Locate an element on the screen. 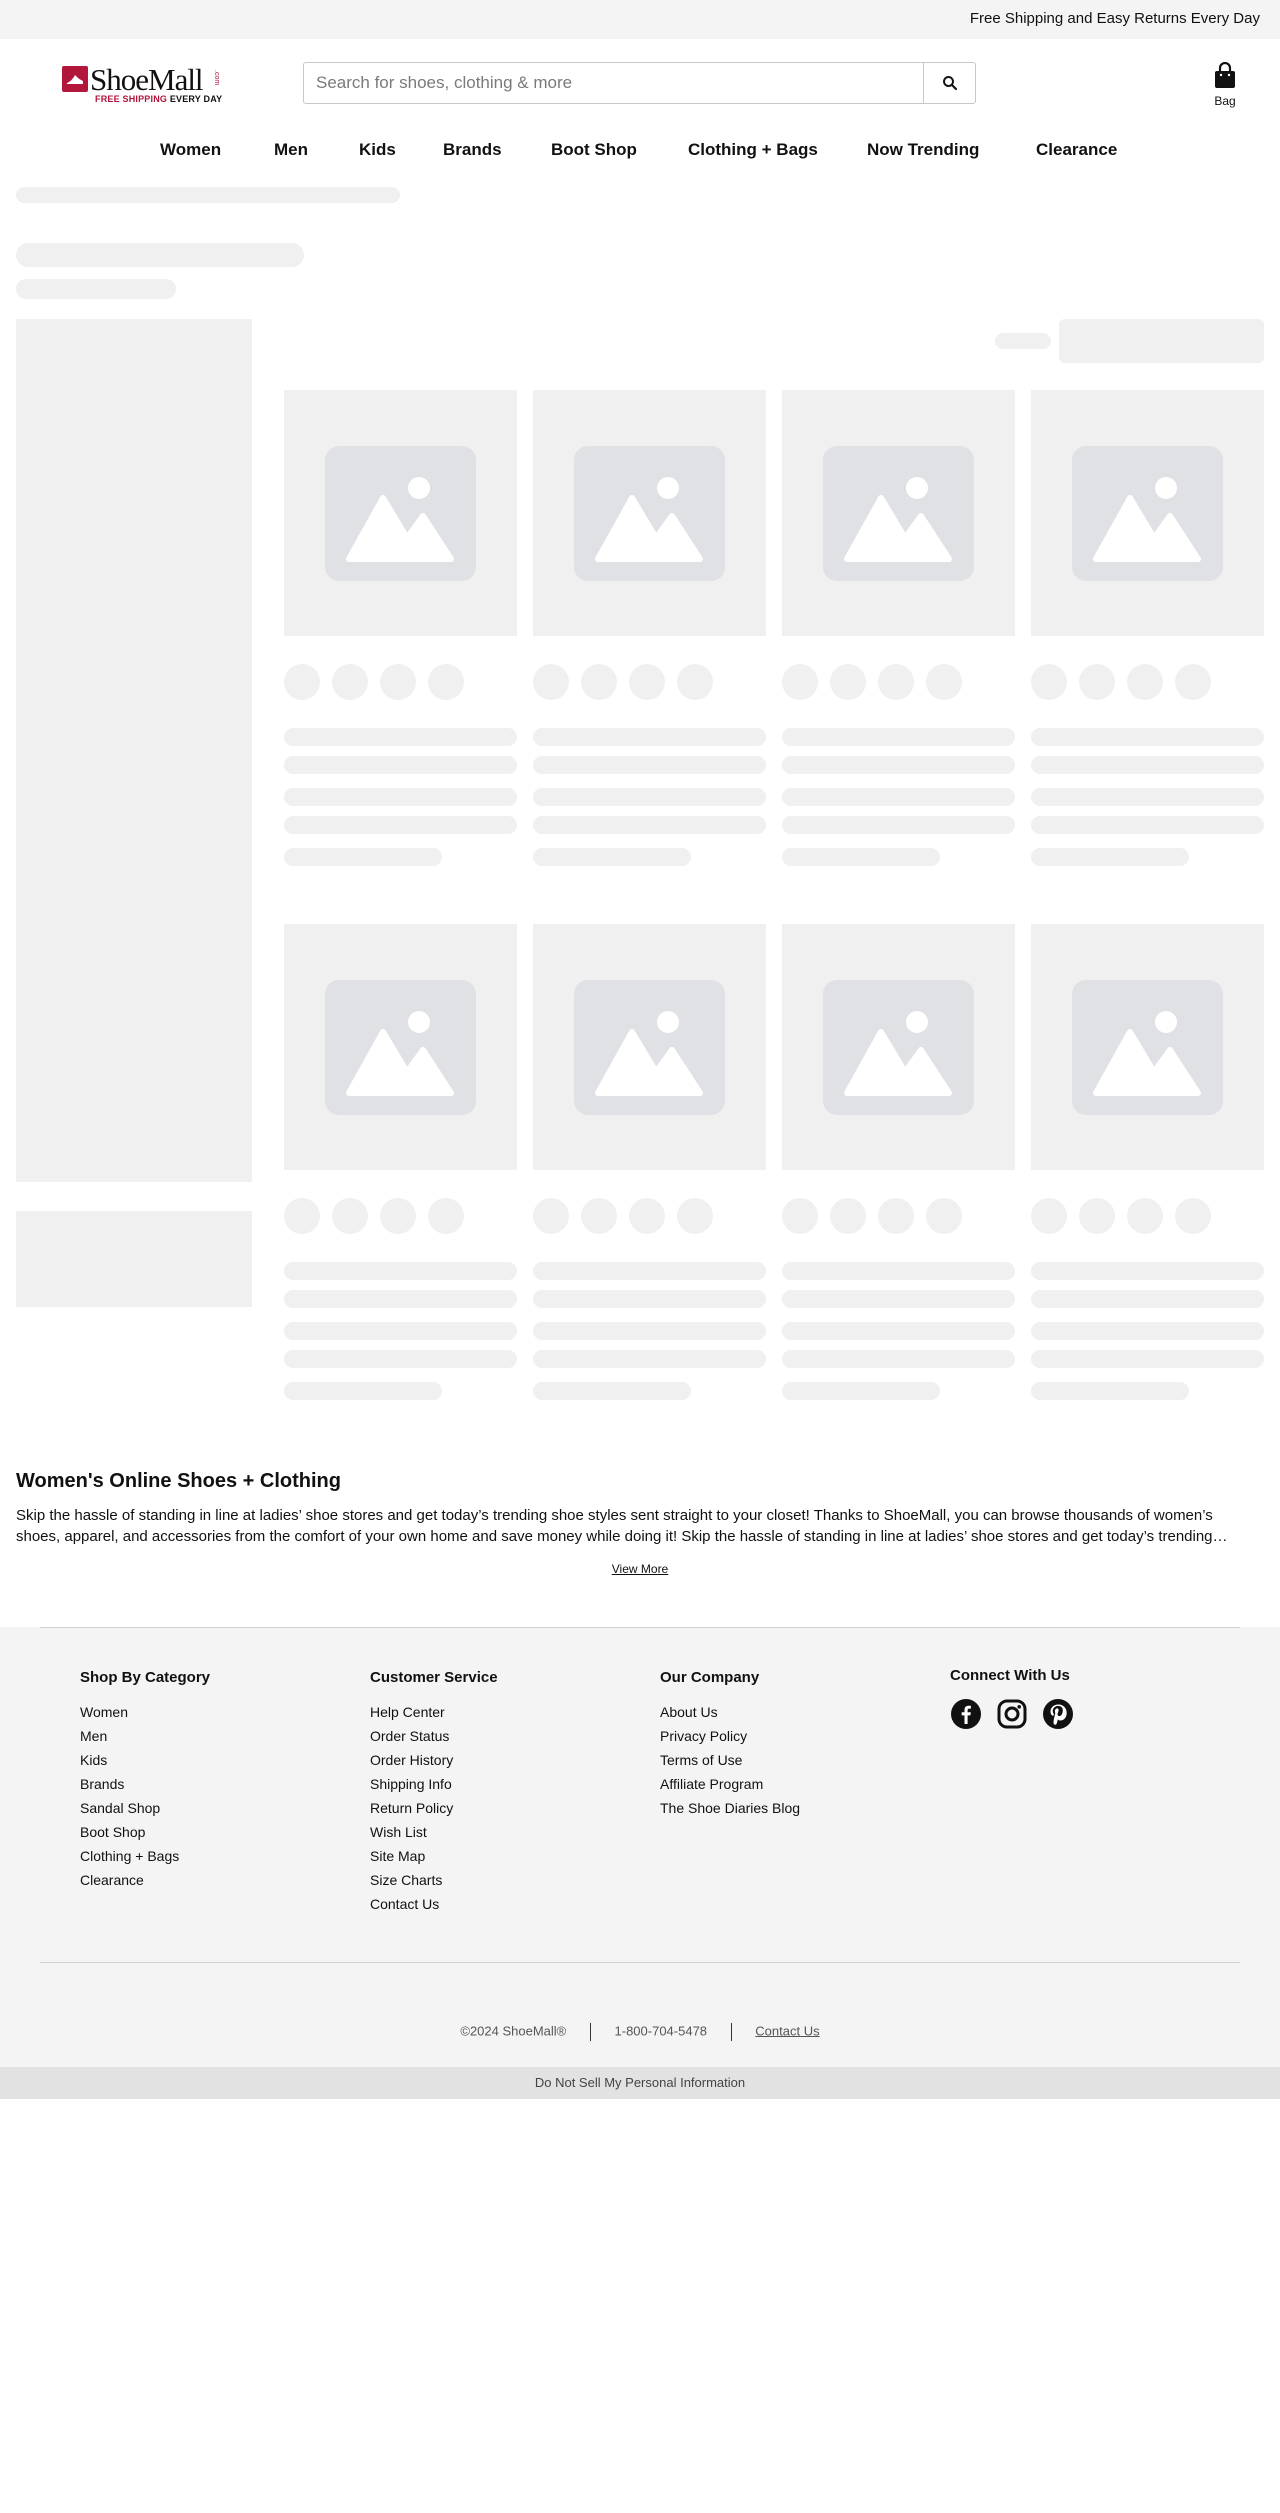 The image size is (1280, 2513). footer-link-brands: Brands is located at coordinates (145, 1788).